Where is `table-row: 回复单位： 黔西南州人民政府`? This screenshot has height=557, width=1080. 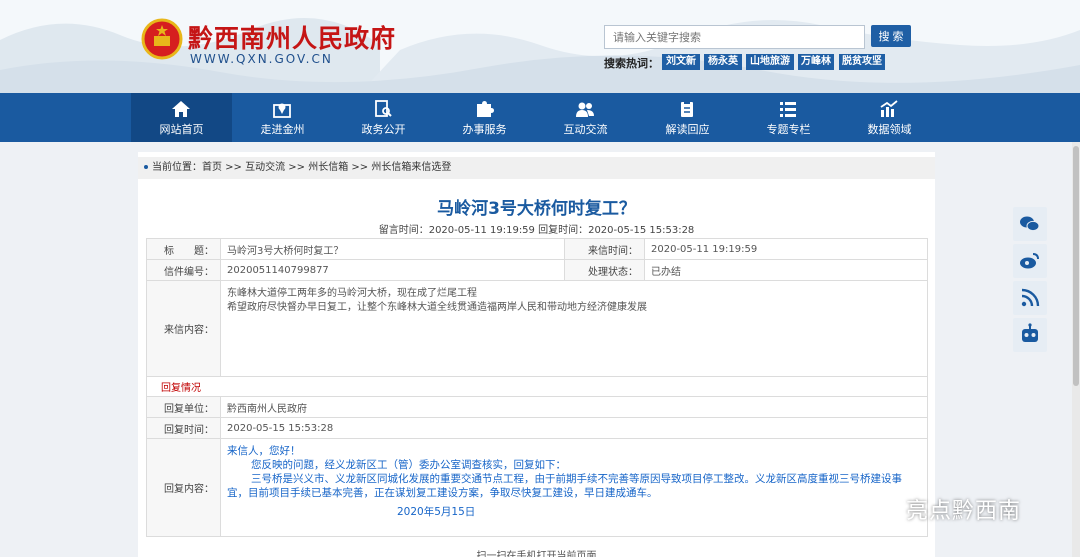 table-row: 回复单位： 黔西南州人民政府 is located at coordinates (537, 407).